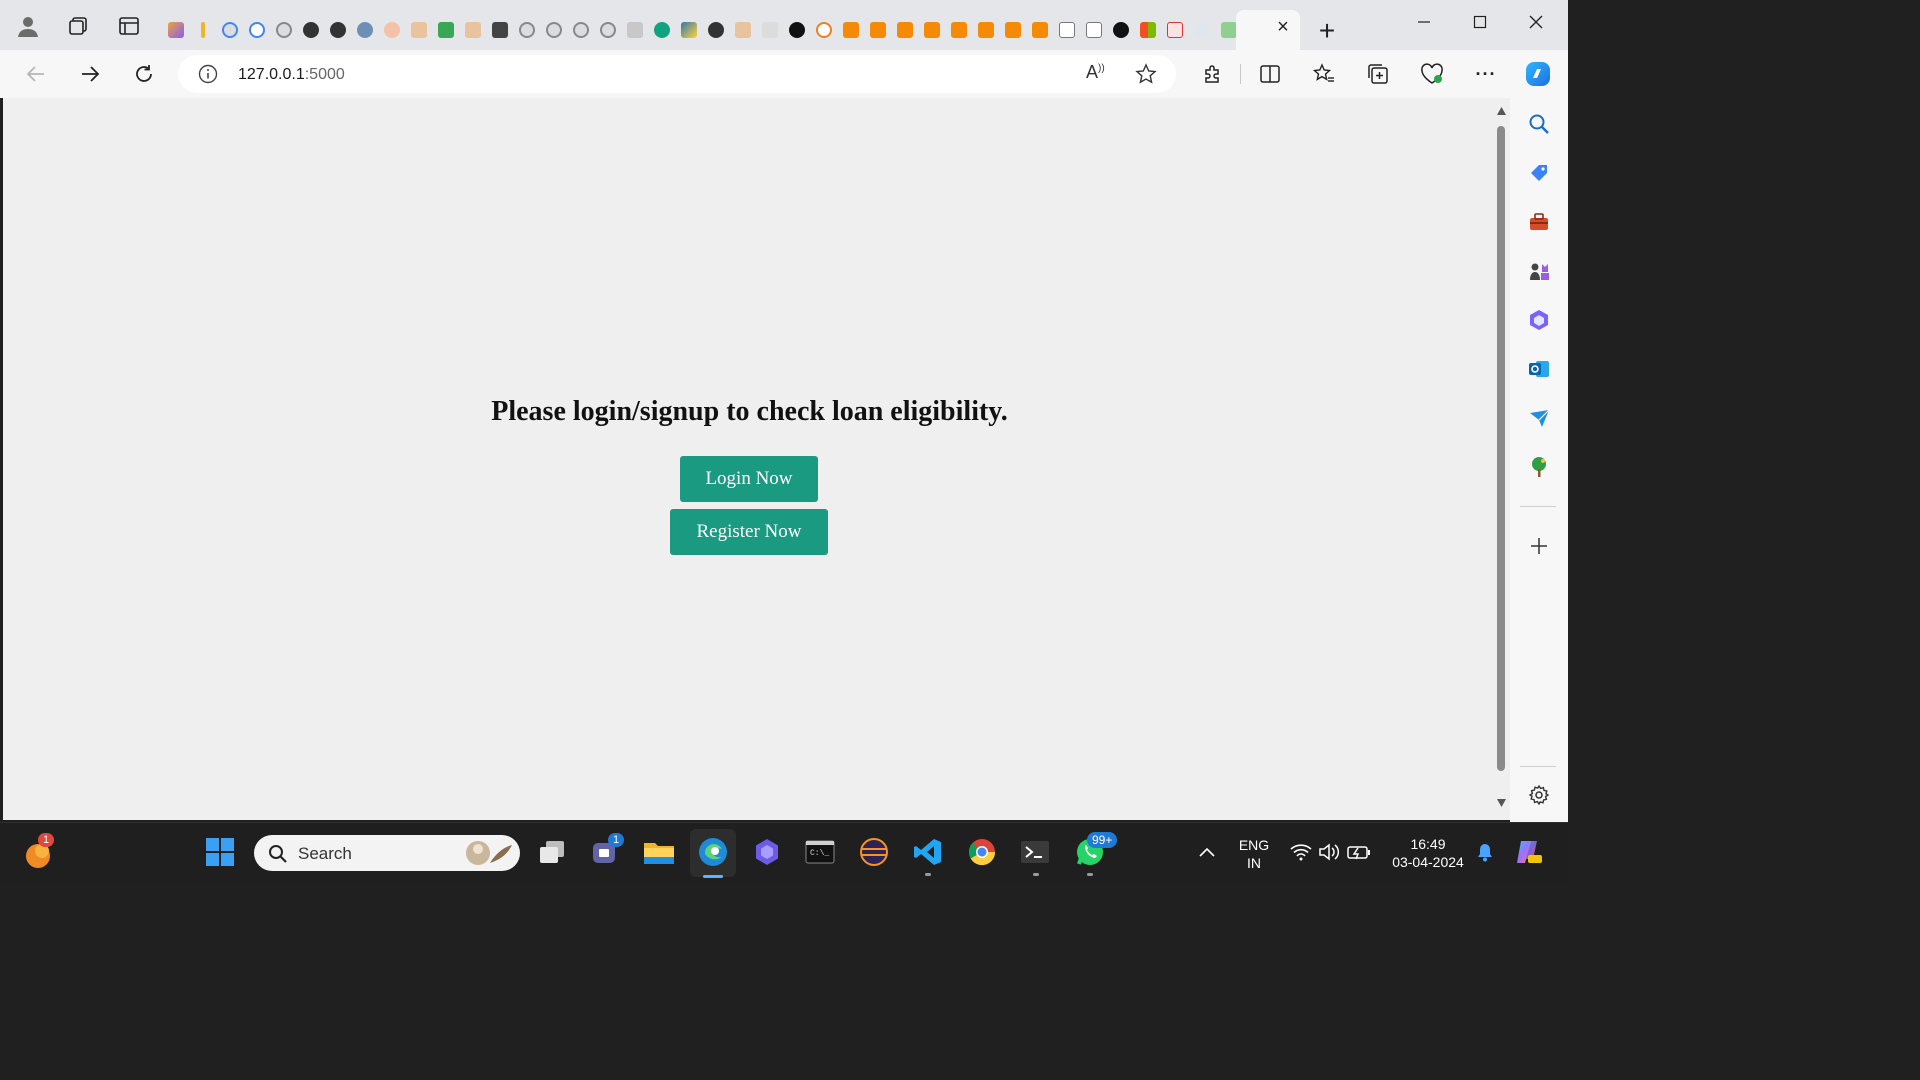 This screenshot has width=1920, height=1080. What do you see at coordinates (1270, 74) in the screenshot?
I see `split-screen-icon` at bounding box center [1270, 74].